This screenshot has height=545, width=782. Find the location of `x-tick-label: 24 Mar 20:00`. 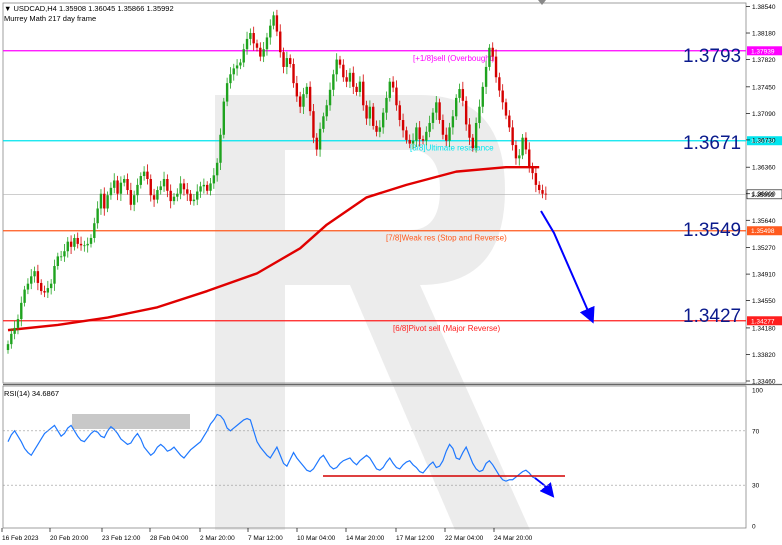

x-tick-label: 24 Mar 20:00 is located at coordinates (513, 538).